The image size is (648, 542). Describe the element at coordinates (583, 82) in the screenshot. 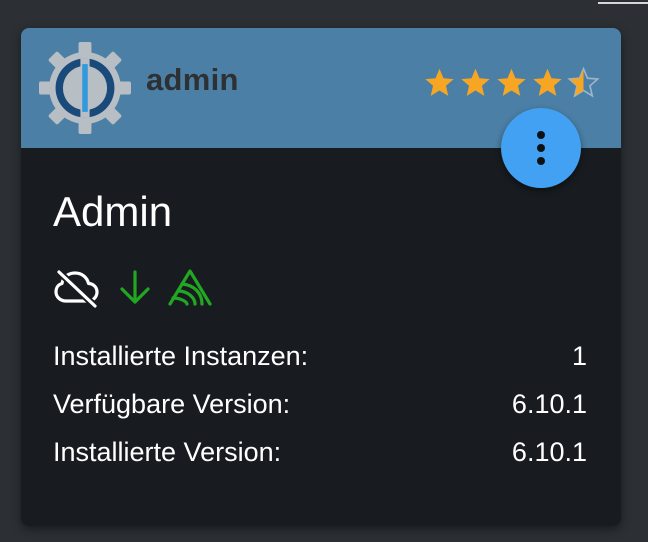

I see `star-half-icon` at that location.